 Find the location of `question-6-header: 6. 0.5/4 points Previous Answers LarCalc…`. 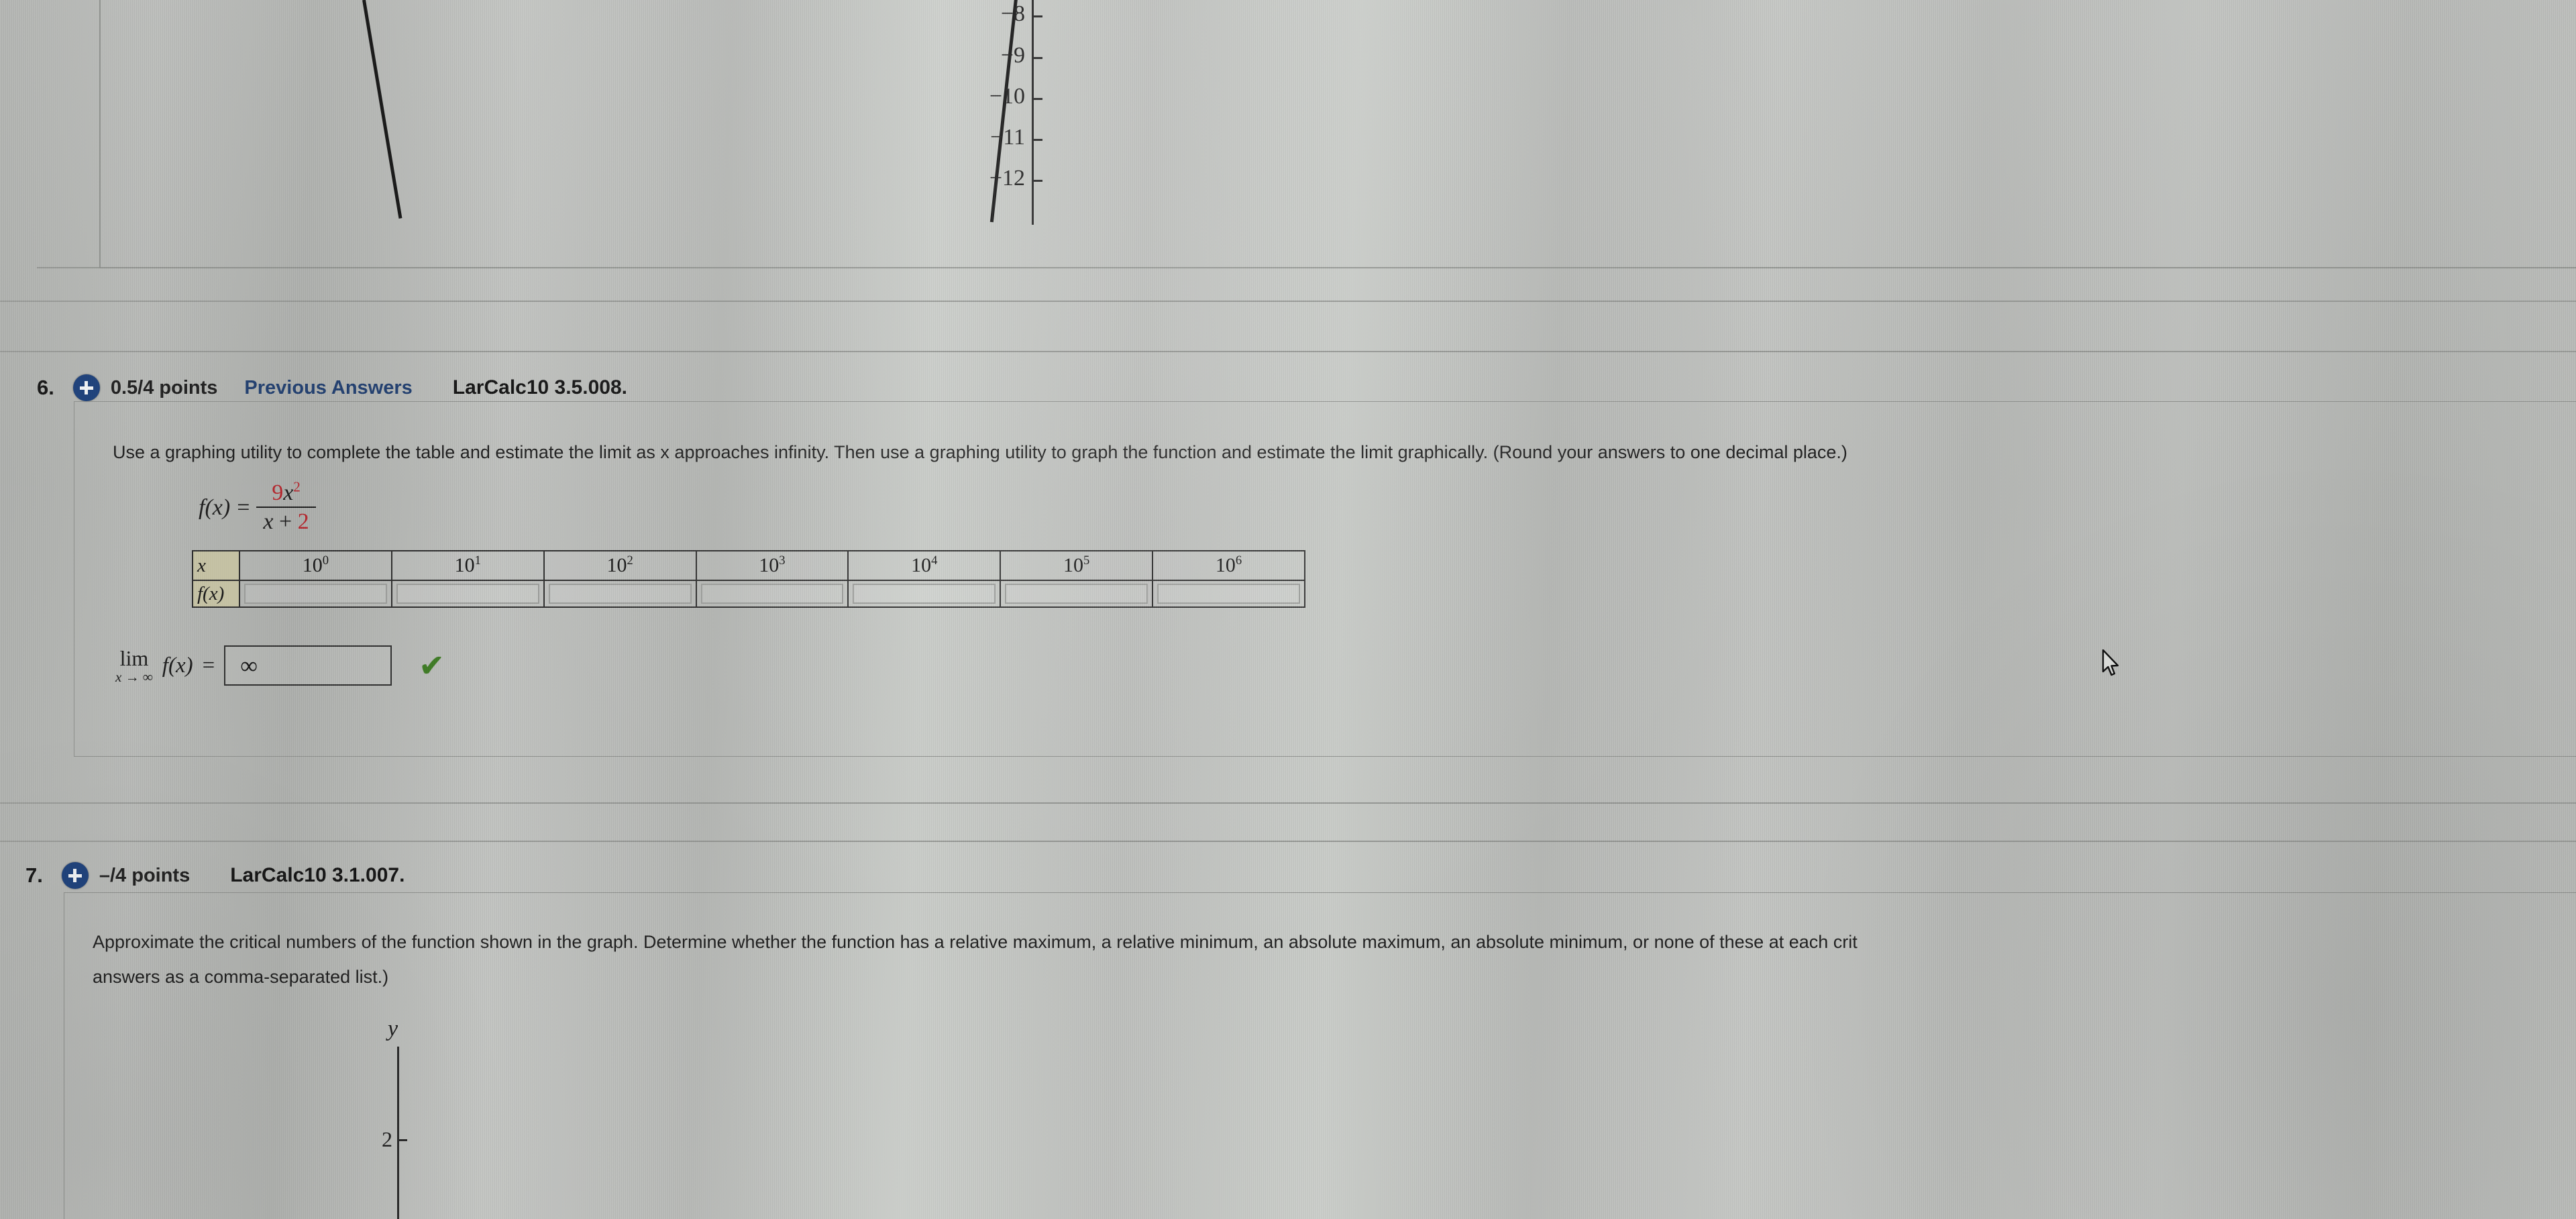

question-6-header: 6. 0.5/4 points Previous Answers LarCalc… is located at coordinates (332, 387).